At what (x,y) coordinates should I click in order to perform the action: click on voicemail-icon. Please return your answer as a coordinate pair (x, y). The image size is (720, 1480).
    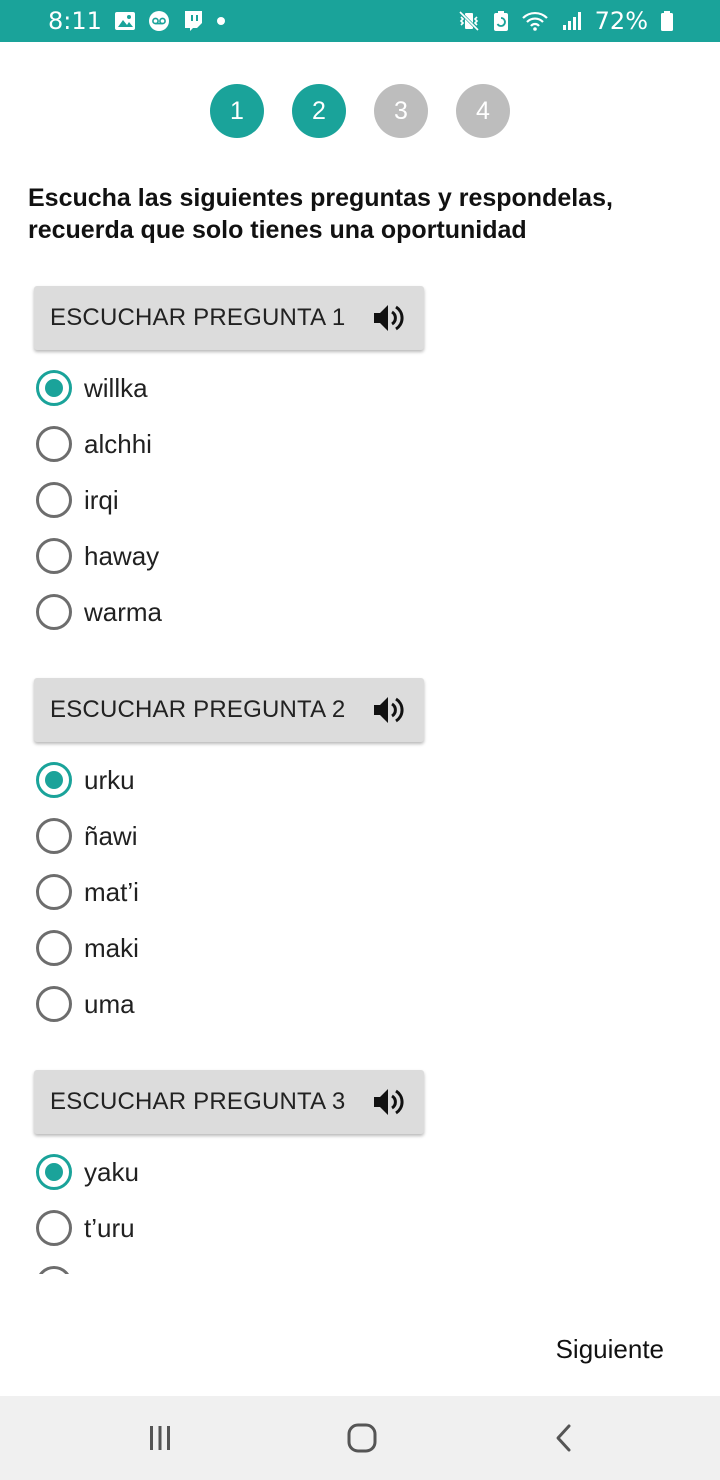
    Looking at the image, I should click on (159, 21).